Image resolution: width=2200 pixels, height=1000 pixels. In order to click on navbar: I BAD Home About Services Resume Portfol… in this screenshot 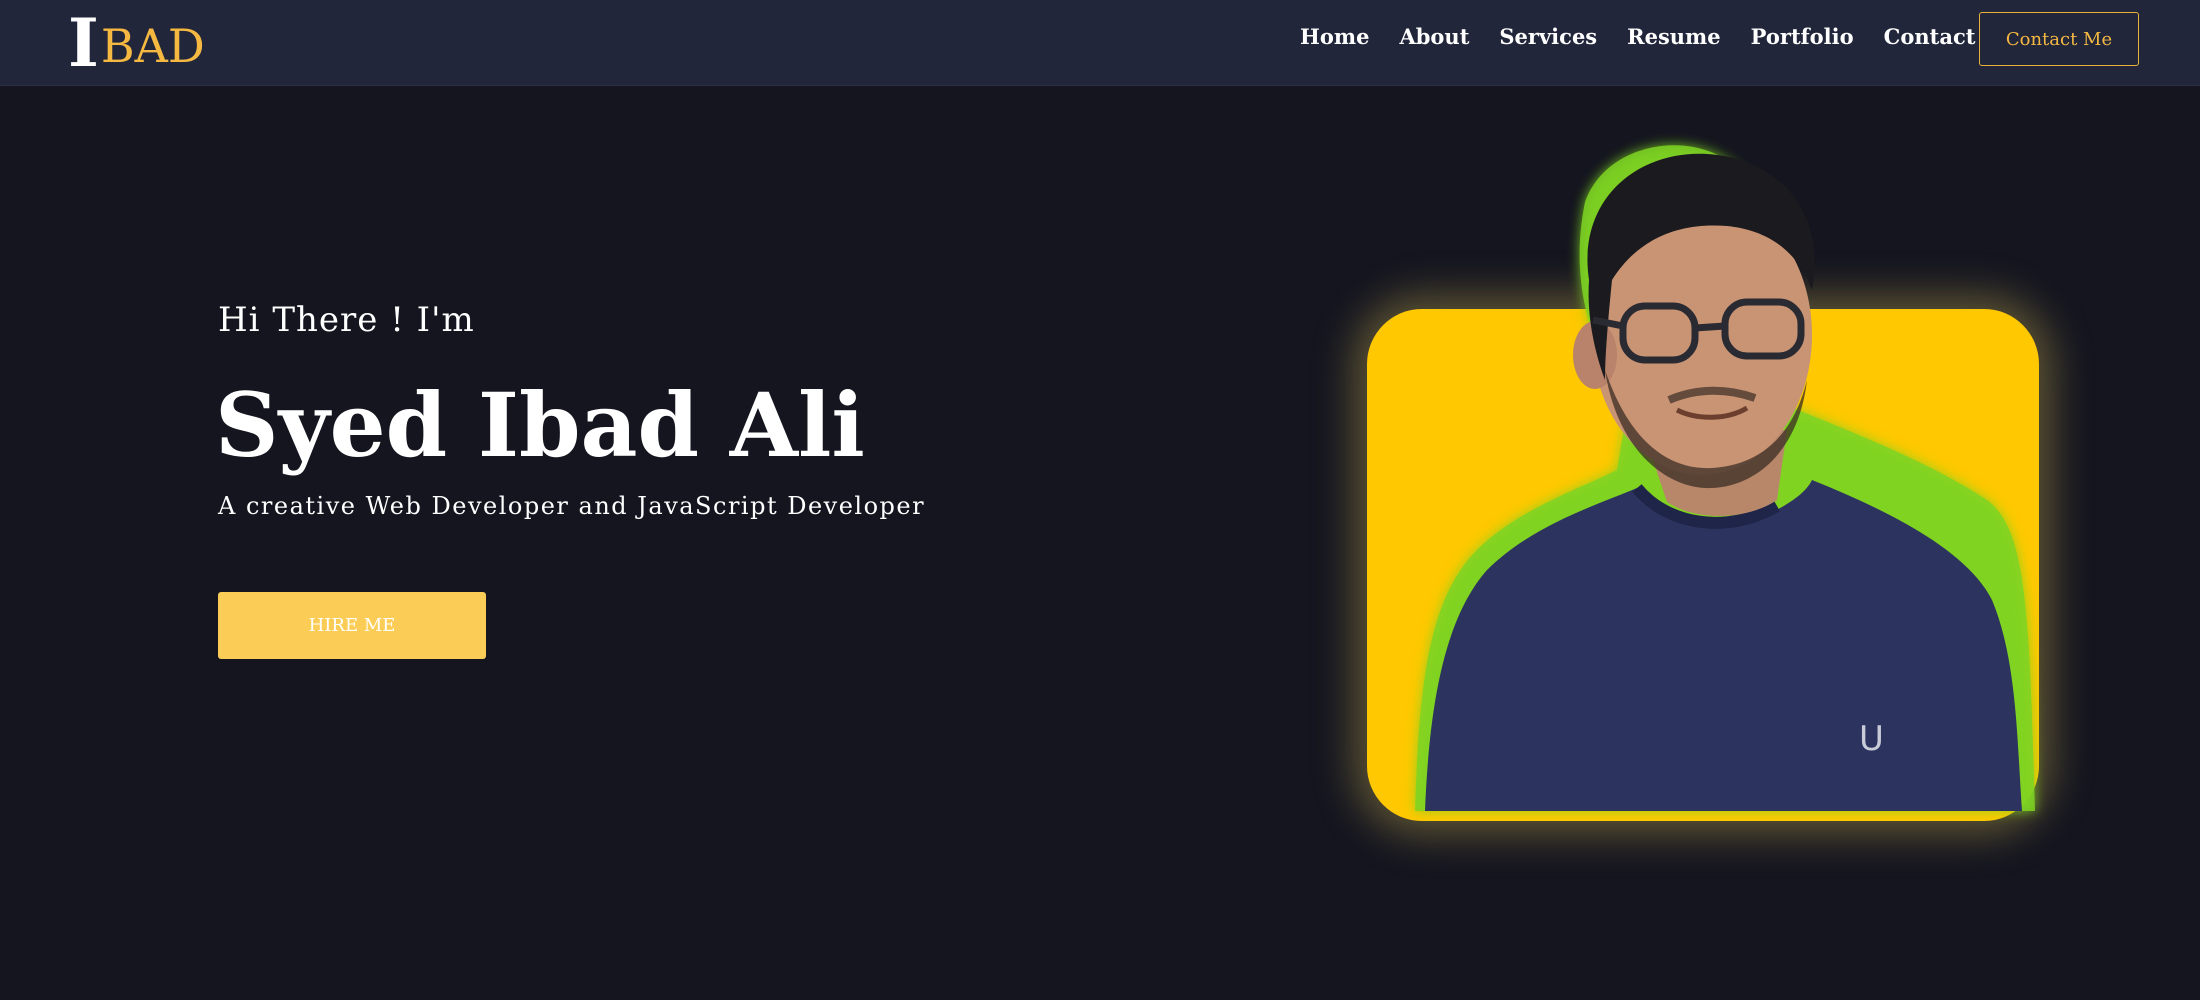, I will do `click(1100, 43)`.